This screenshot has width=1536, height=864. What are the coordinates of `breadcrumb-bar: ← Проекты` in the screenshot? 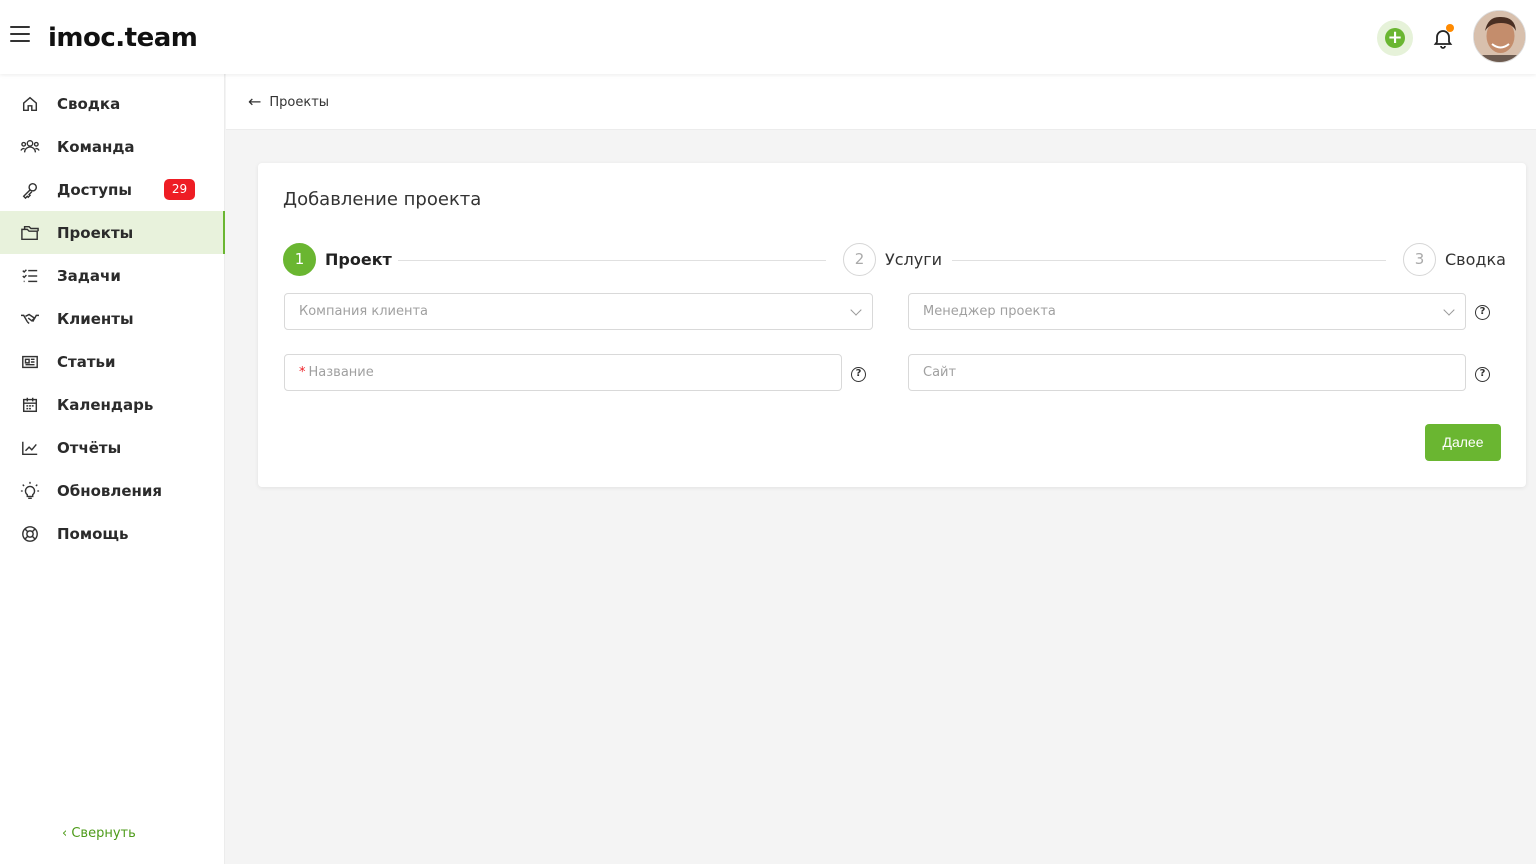 It's located at (881, 102).